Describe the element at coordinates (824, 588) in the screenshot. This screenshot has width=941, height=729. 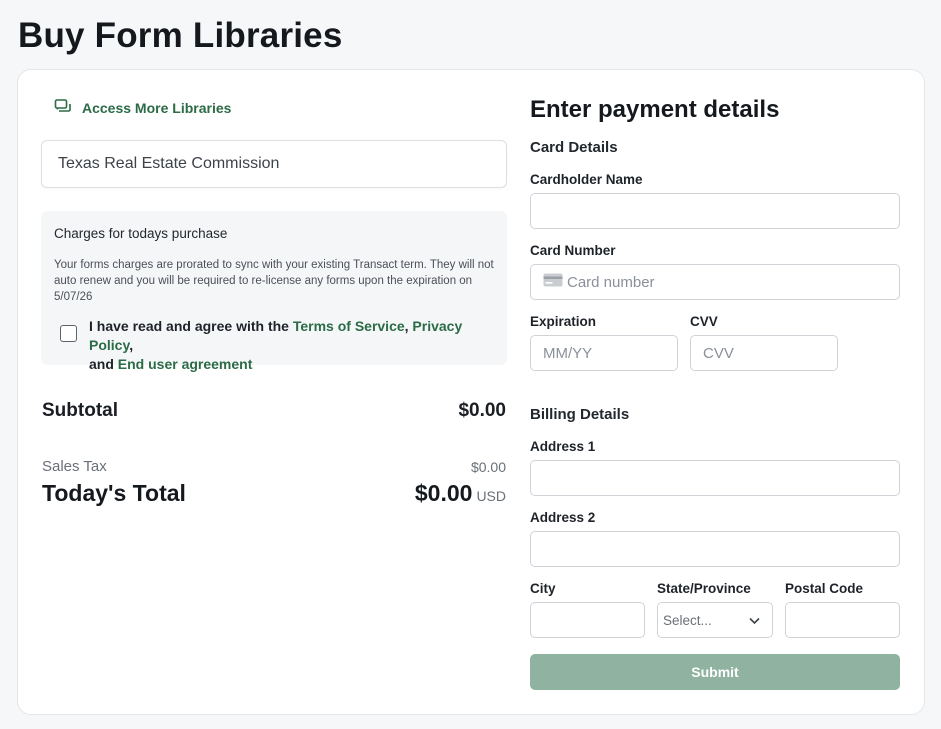
I see `postal-code-label: Postal Code` at that location.